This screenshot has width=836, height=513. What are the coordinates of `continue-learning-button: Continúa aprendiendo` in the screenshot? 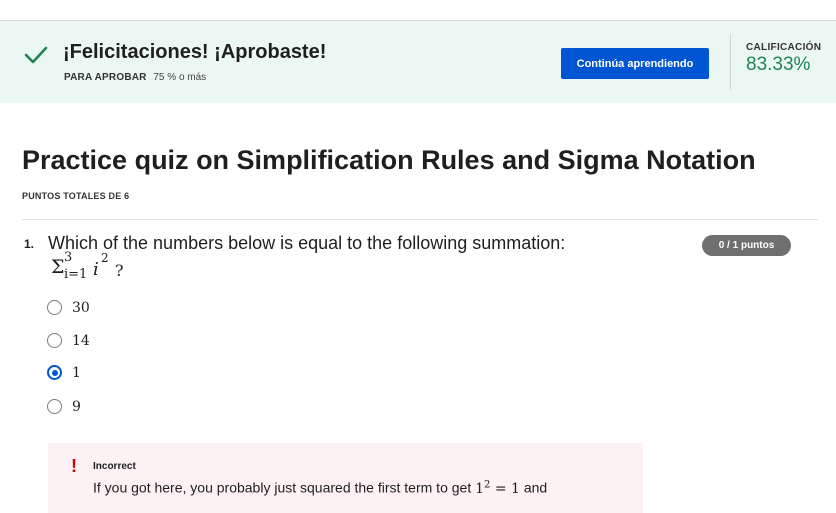 It's located at (635, 63).